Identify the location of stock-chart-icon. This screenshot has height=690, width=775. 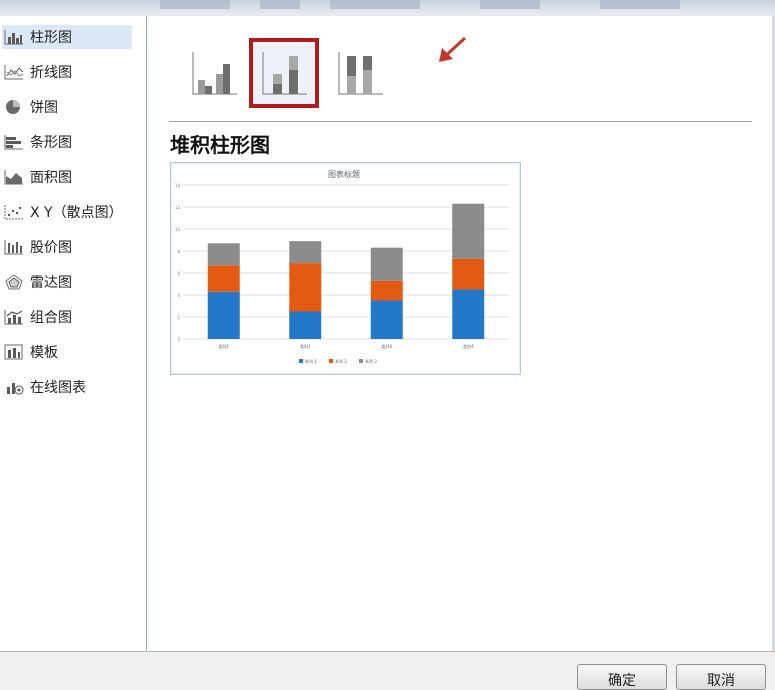
(14, 247).